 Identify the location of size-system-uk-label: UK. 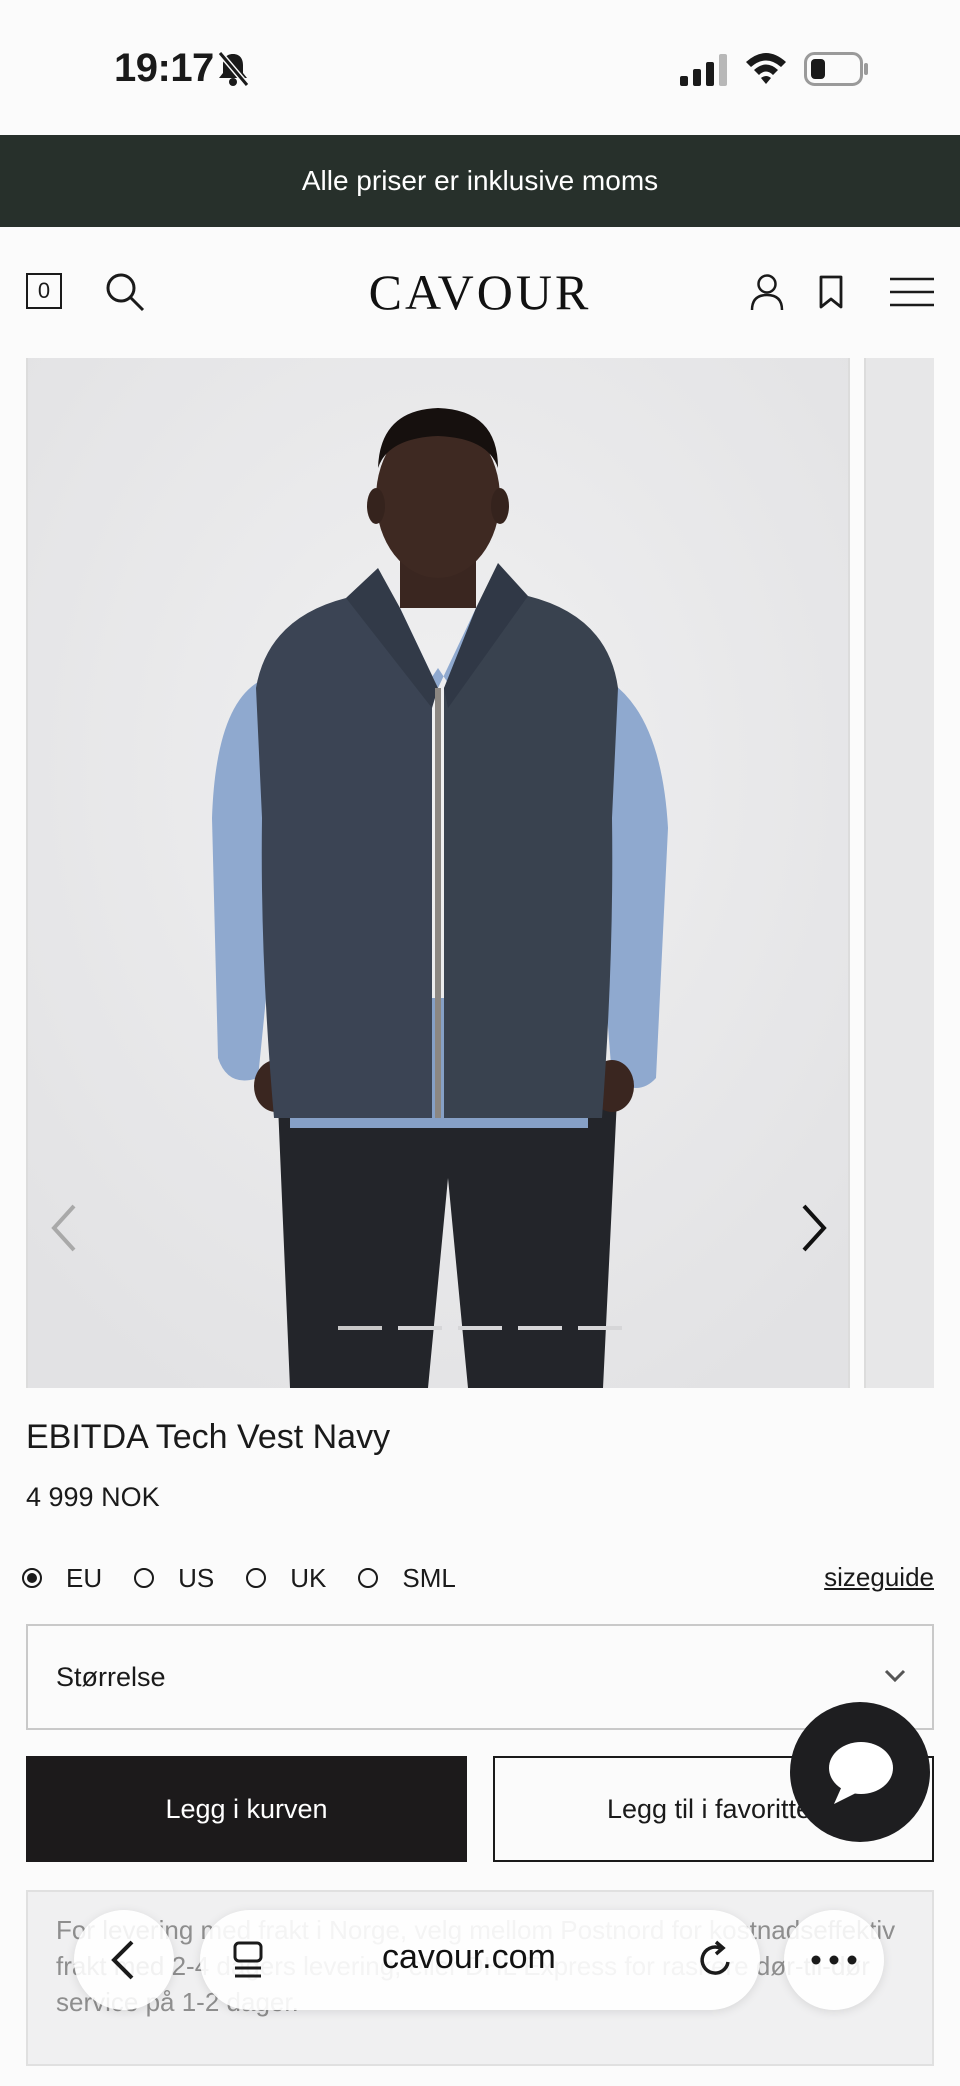
(308, 1577).